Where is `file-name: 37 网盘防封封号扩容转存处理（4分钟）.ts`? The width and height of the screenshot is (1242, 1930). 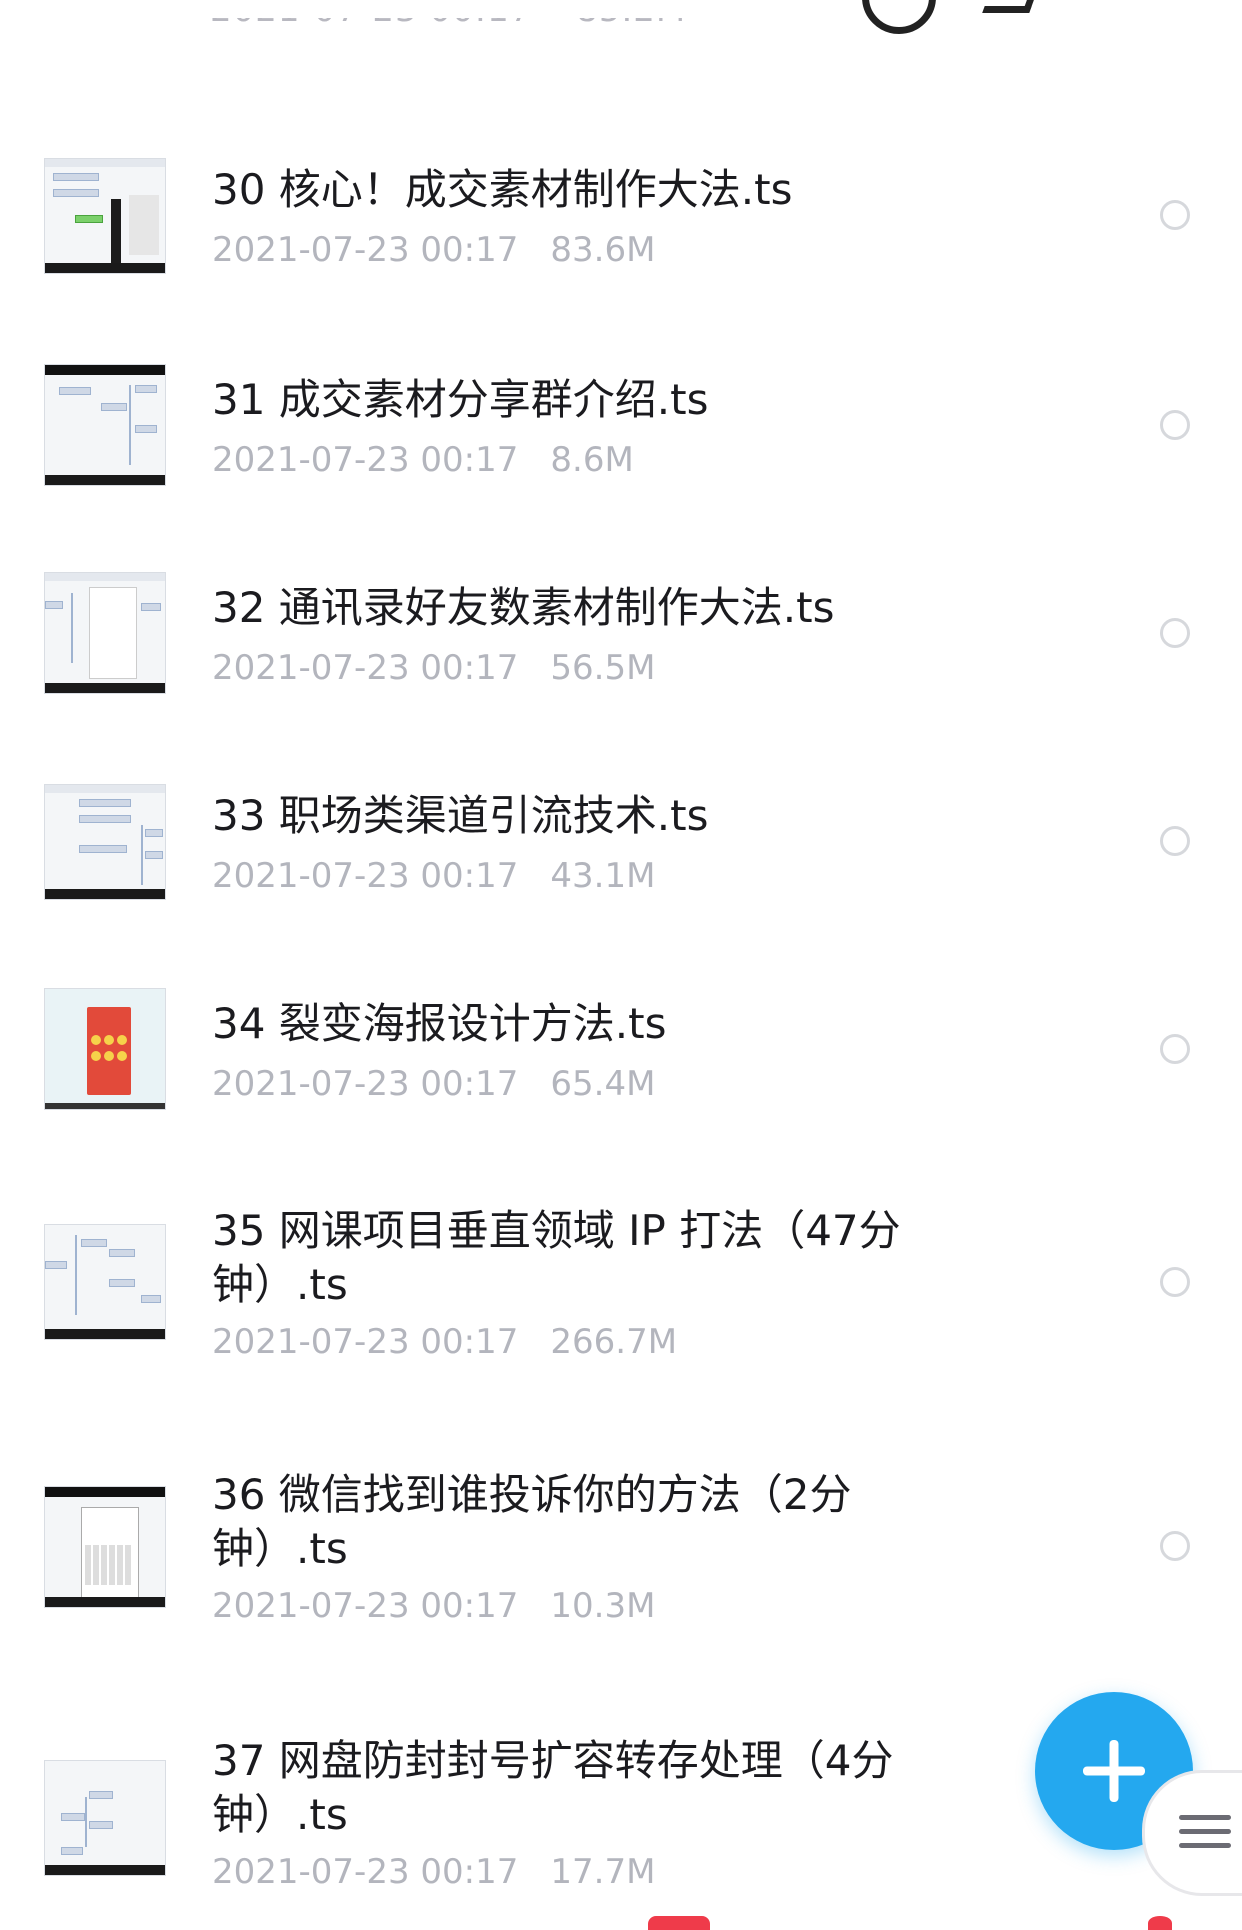
file-name: 37 网盘防封封号扩容转存处理（4分钟）.ts is located at coordinates (553, 1787).